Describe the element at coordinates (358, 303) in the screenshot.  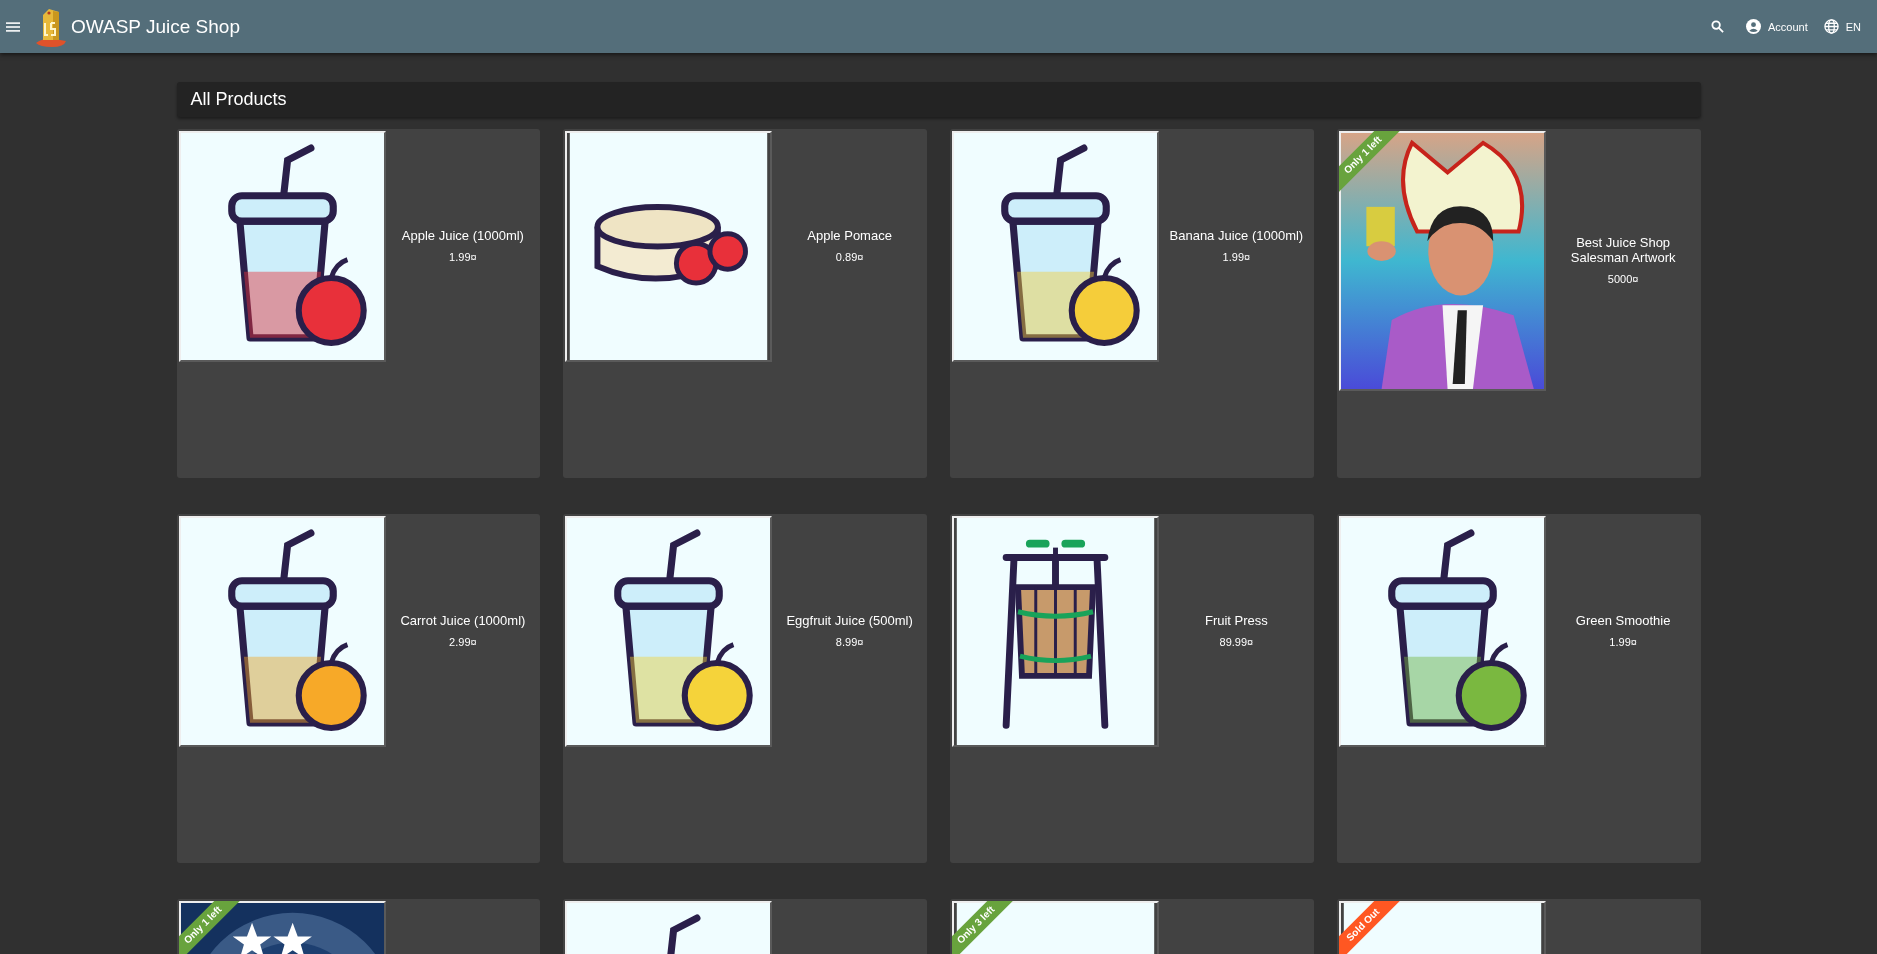
I see `product-card: Apple Juice (1000ml) 1.99¤` at that location.